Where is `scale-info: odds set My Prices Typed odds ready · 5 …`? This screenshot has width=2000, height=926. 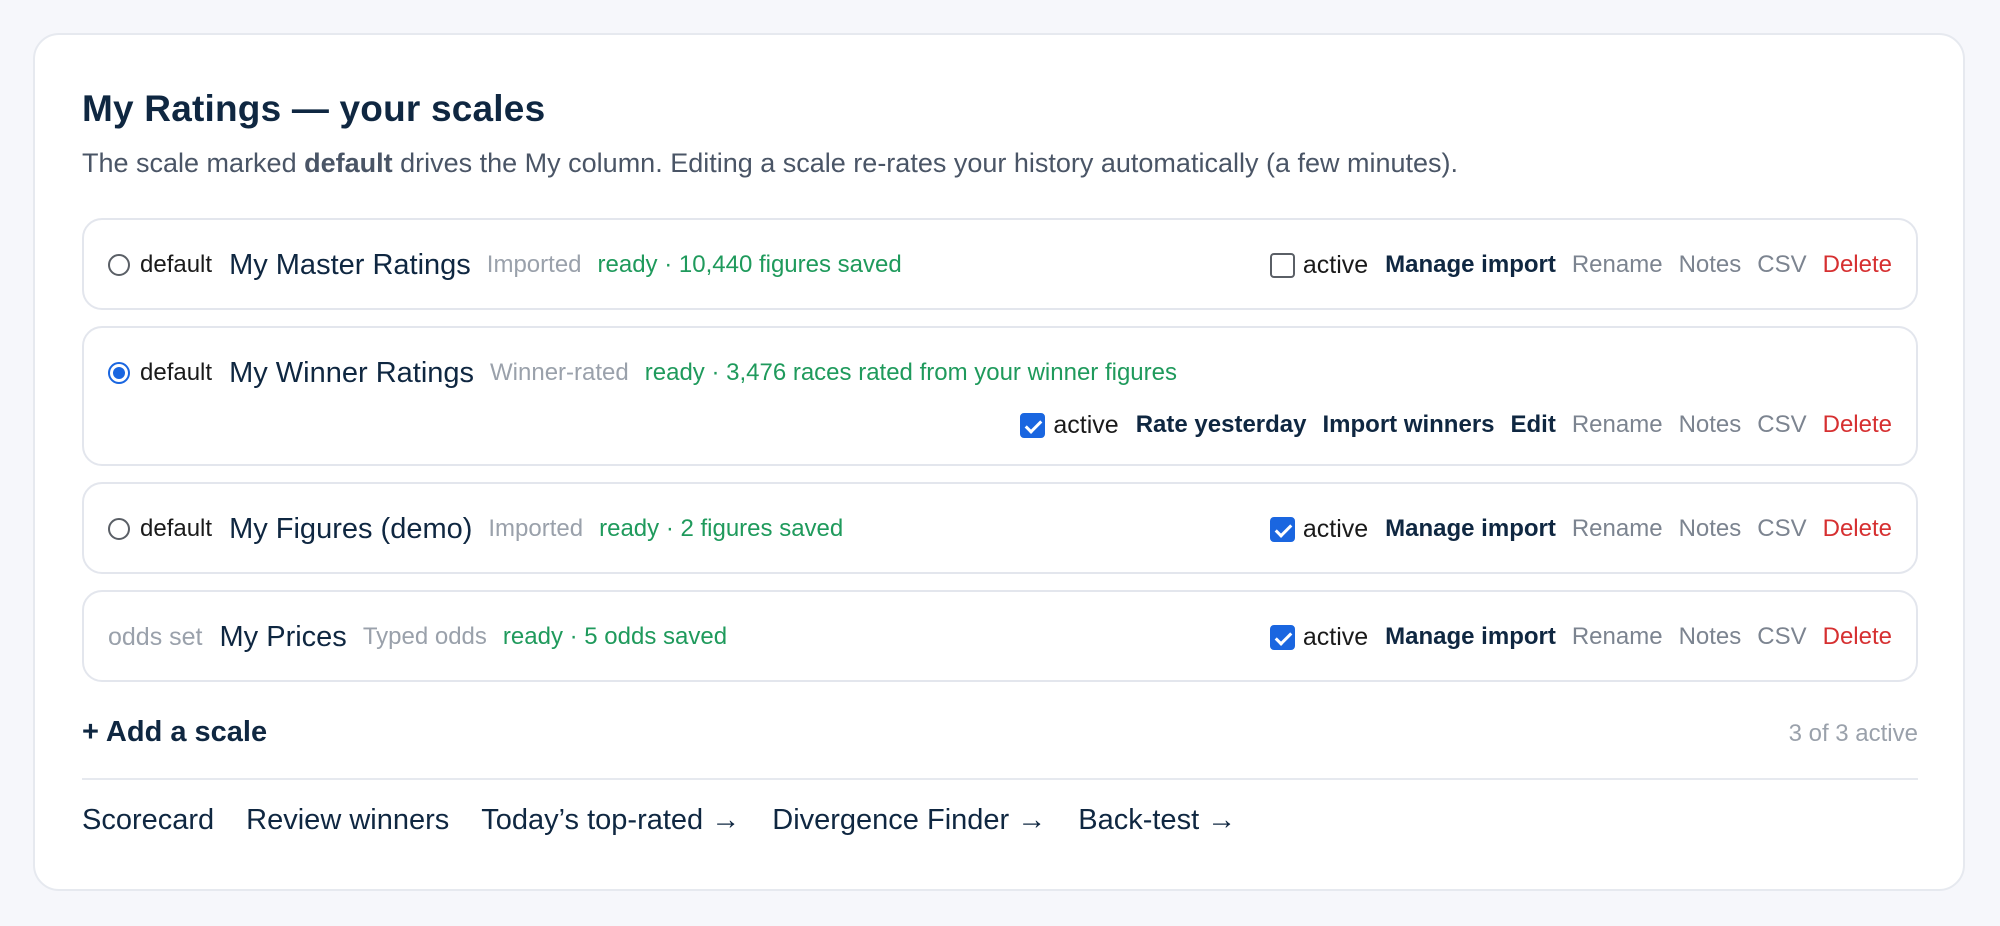 scale-info: odds set My Prices Typed odds ready · 5 … is located at coordinates (417, 637).